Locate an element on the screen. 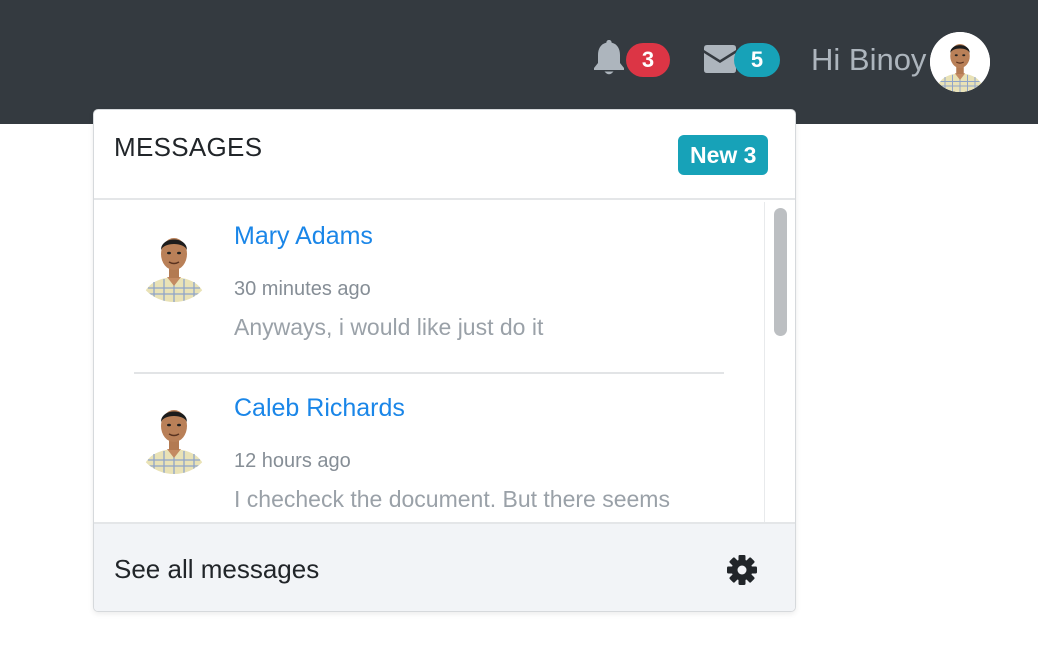  gear-icon is located at coordinates (742, 570).